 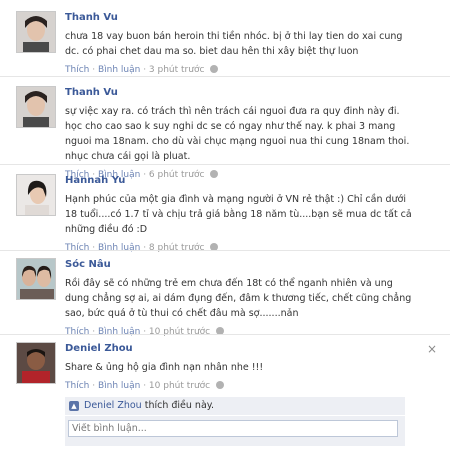 I want to click on comment-author: Hannah Yu, so click(x=240, y=180).